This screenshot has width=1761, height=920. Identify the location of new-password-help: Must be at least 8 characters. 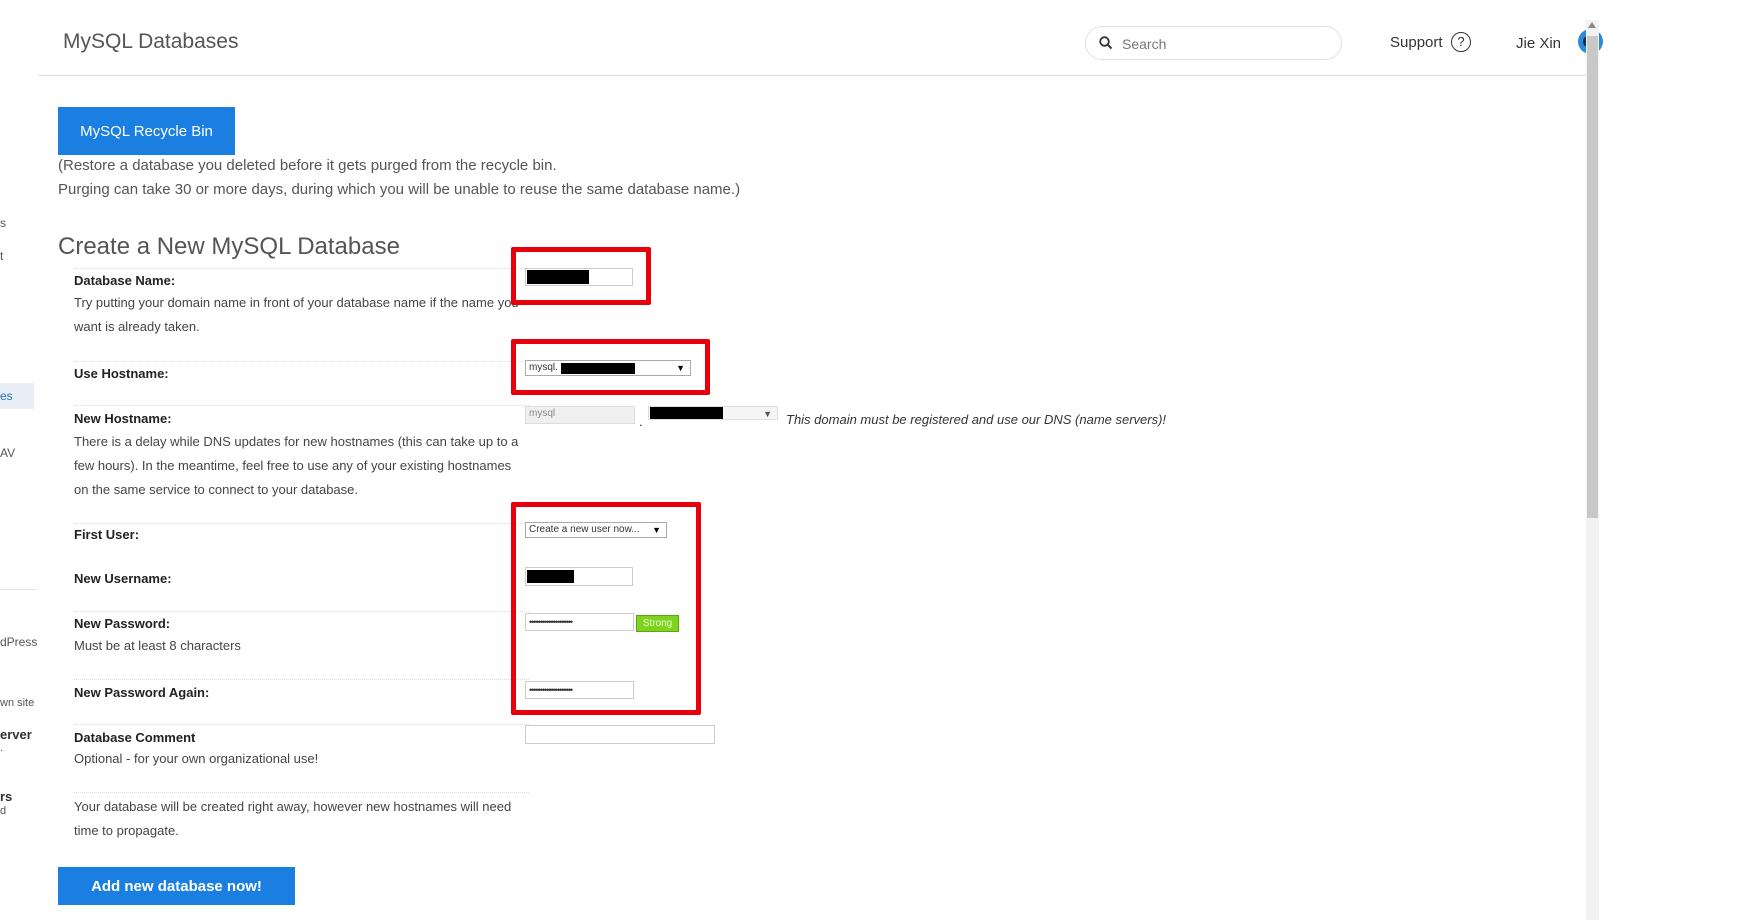
(157, 645).